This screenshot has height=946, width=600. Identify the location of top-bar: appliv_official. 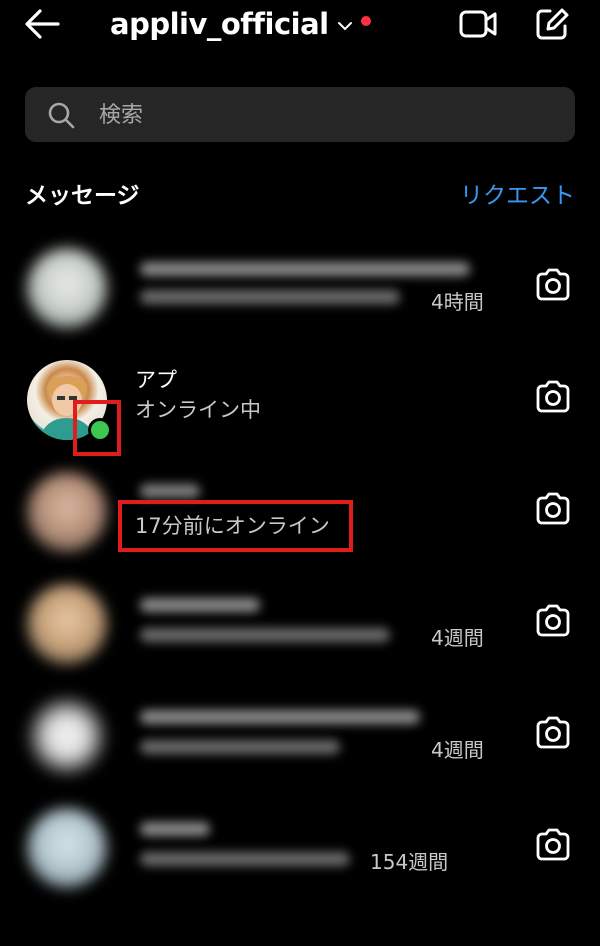
(300, 25).